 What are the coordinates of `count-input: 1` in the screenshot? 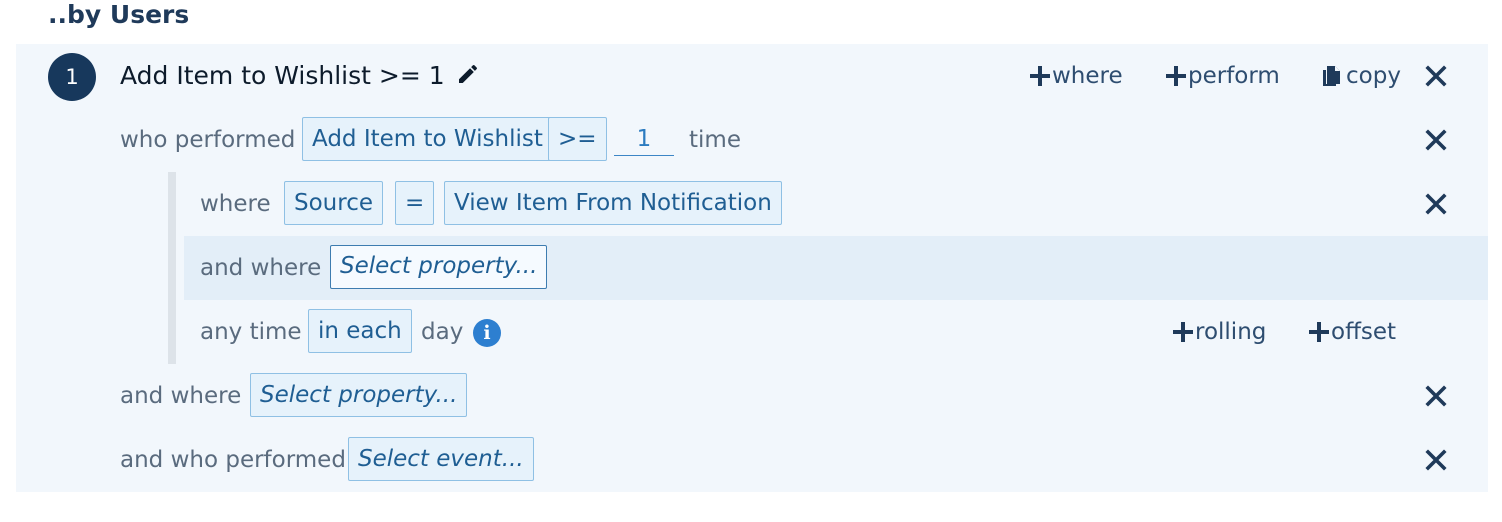 It's located at (644, 139).